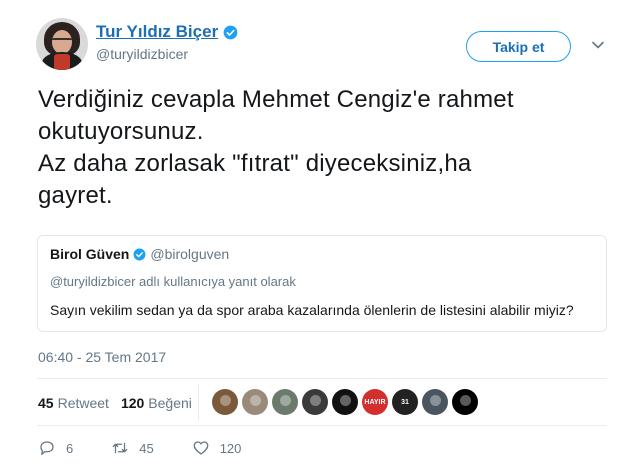  I want to click on tweet-timestamp: 06:40 - 25 Tem 2017, so click(102, 357).